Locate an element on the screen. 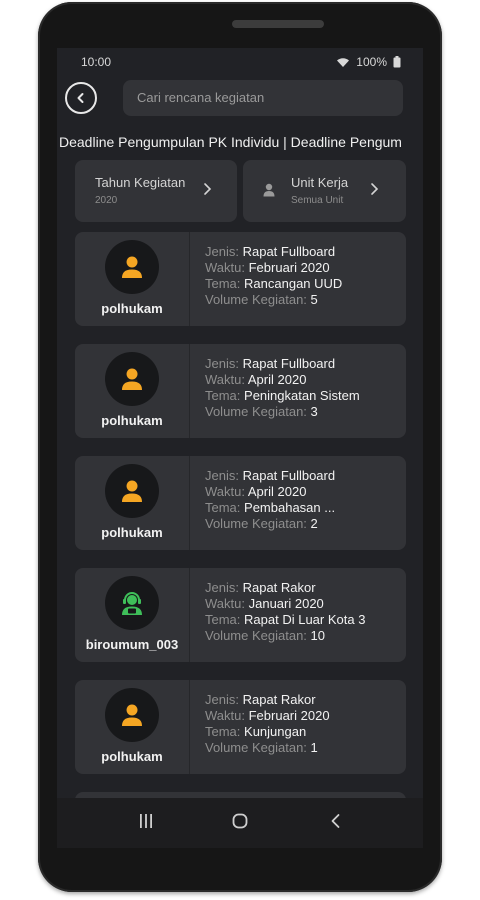  filter-title: Tahun Kegiatan is located at coordinates (140, 182).